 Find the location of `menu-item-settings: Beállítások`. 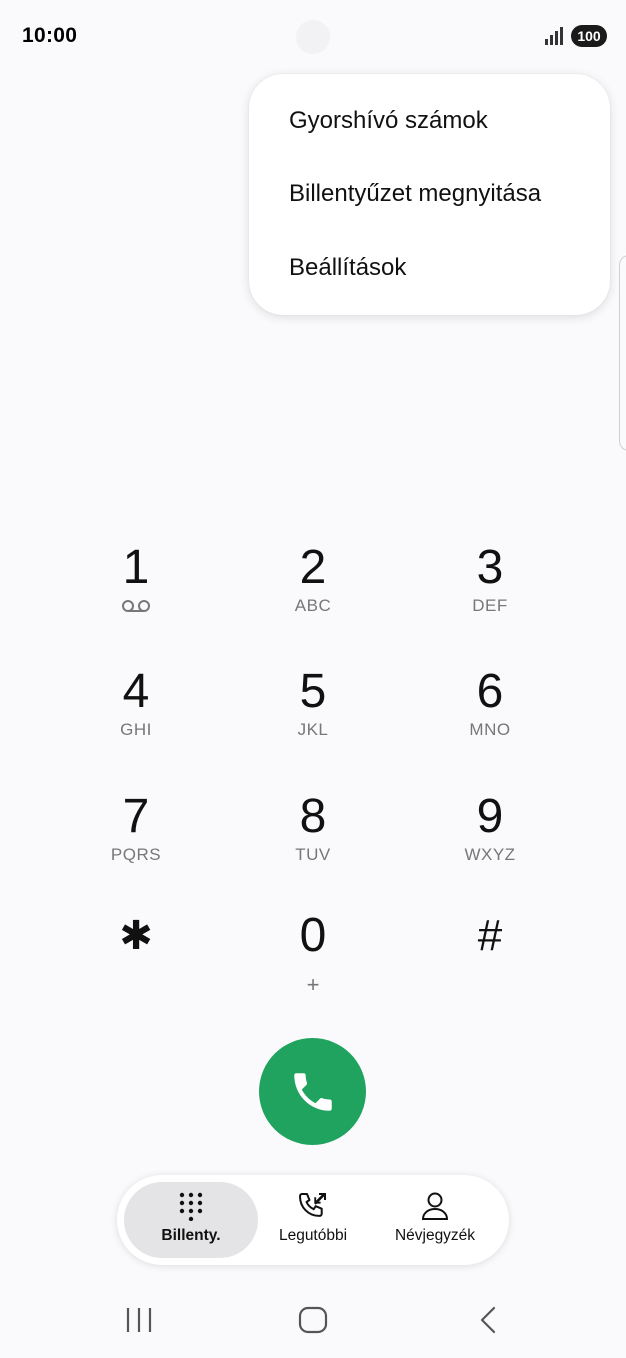

menu-item-settings: Beállítások is located at coordinates (347, 268).